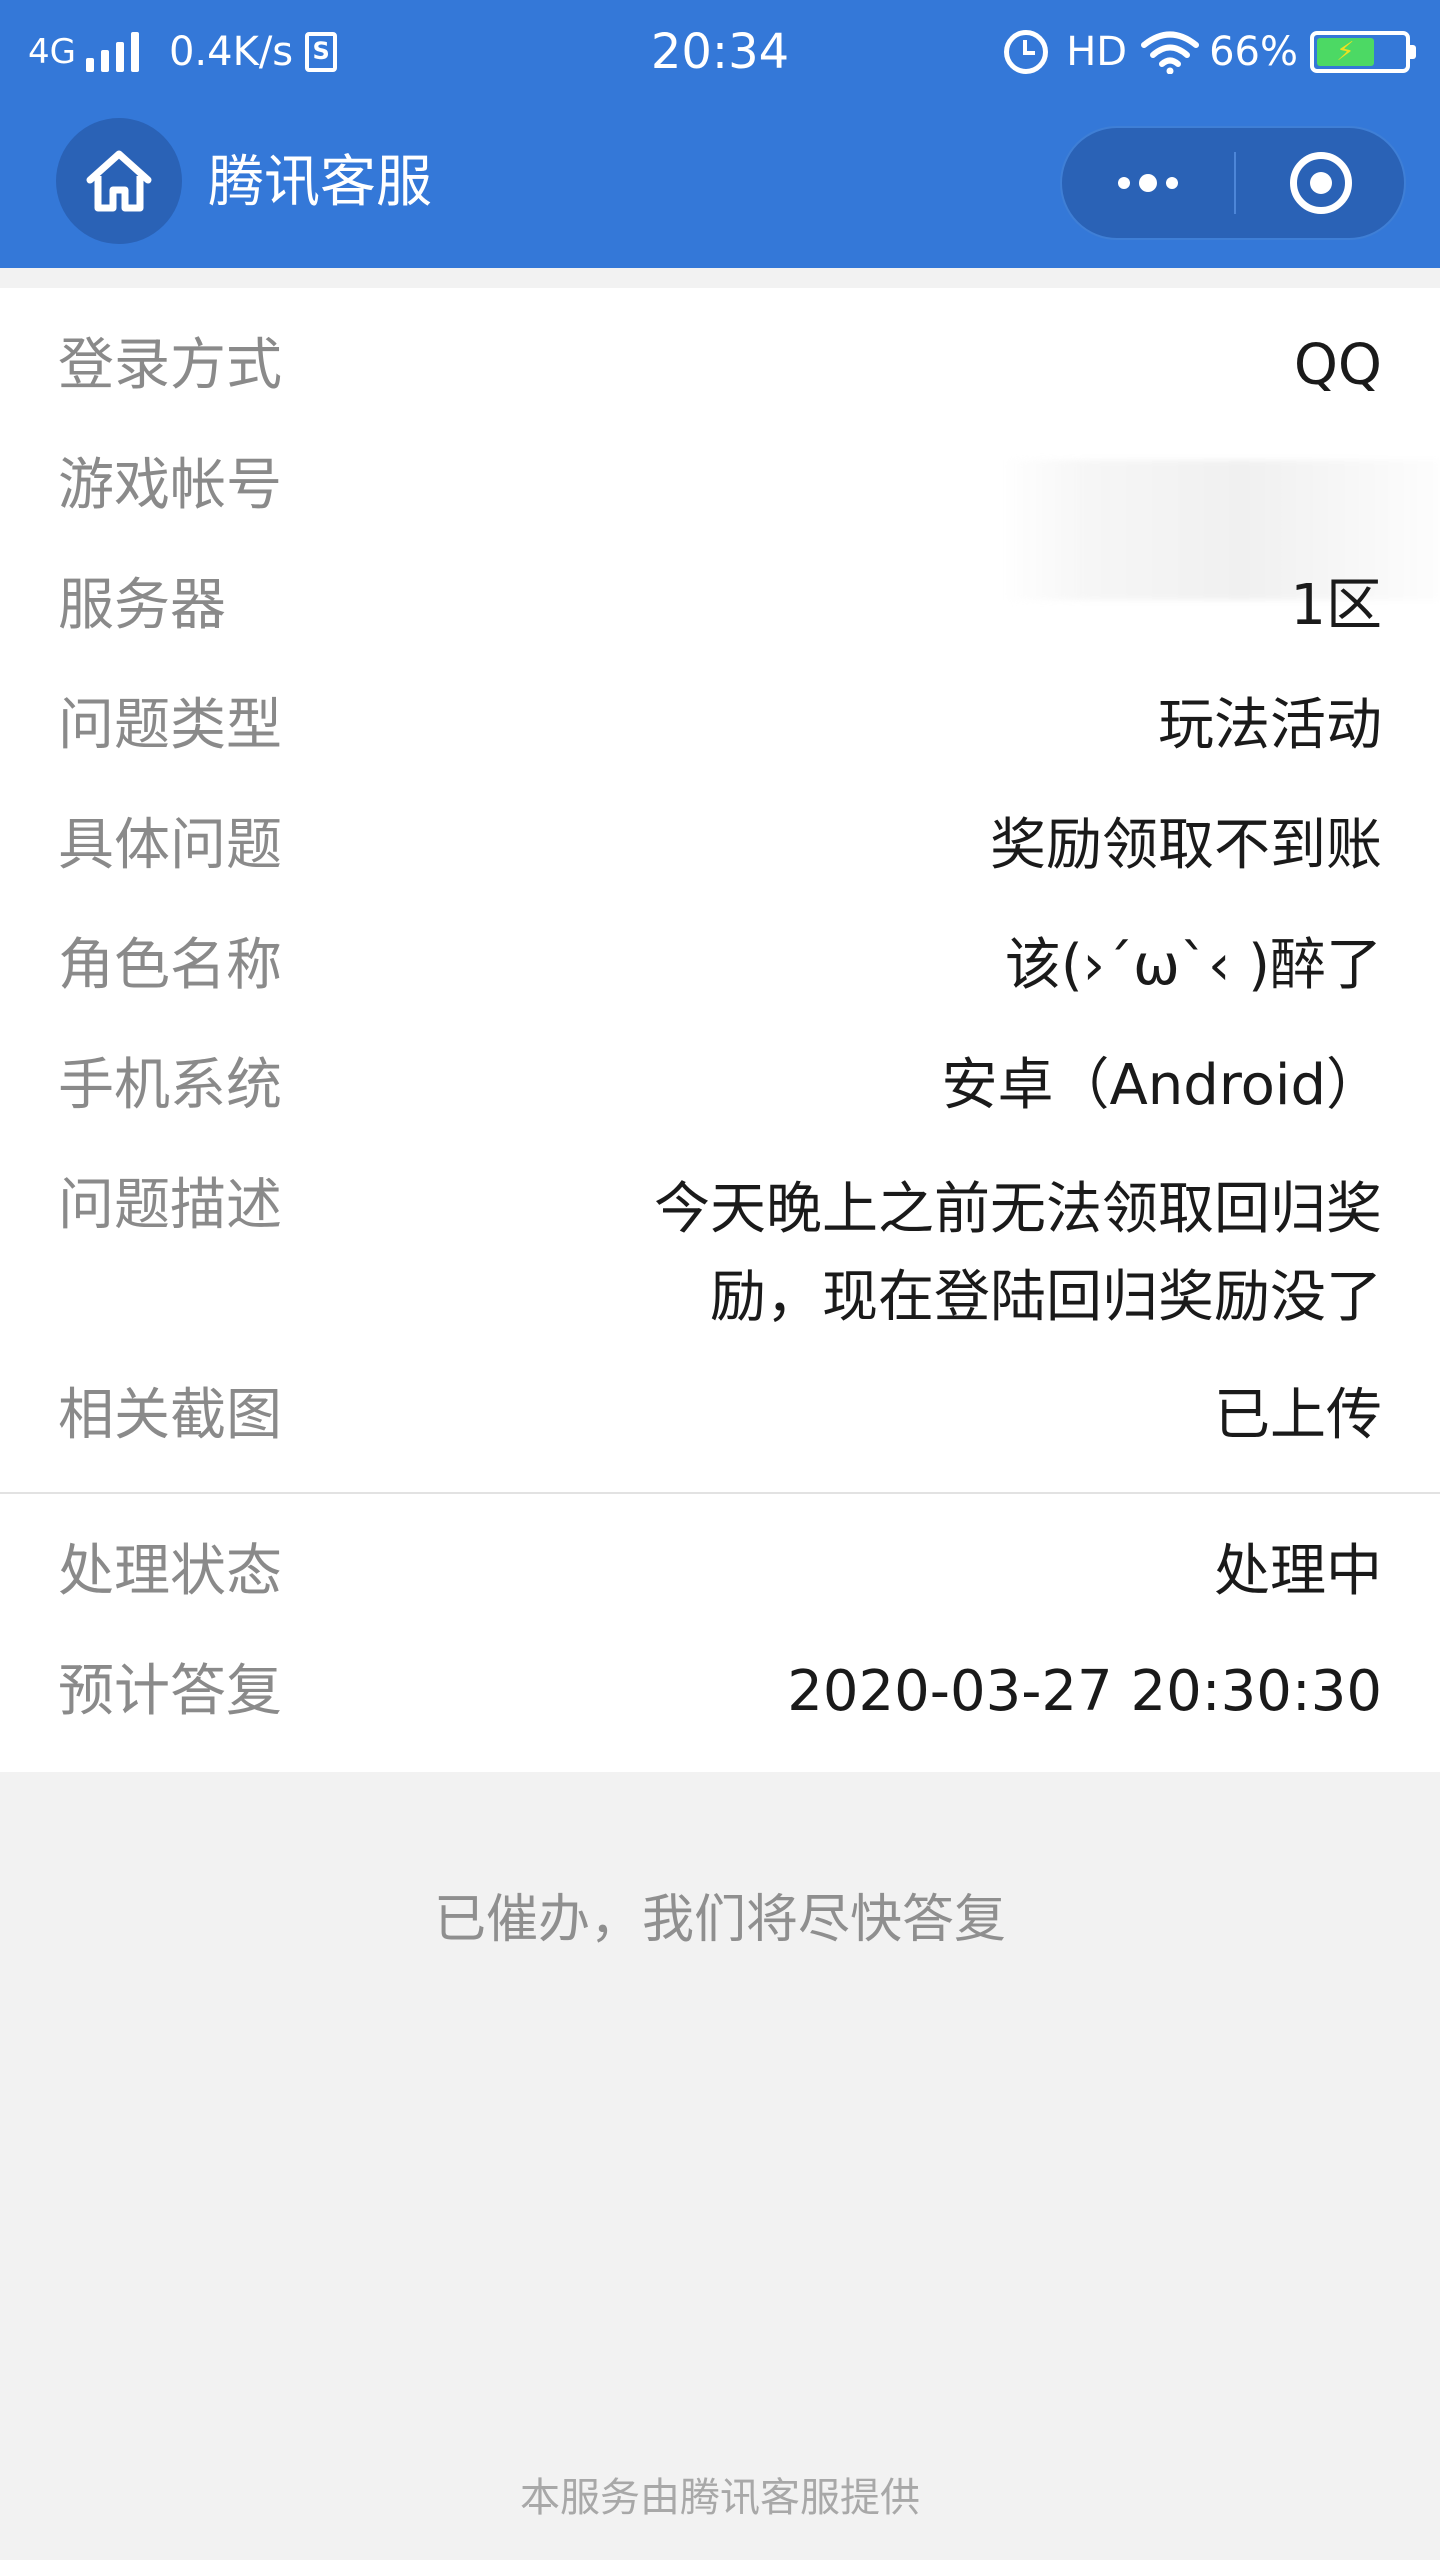  I want to click on row-value: 今天晚上之前无法领取回归奖励，现在登陆回归奖励没了, so click(1018, 1253).